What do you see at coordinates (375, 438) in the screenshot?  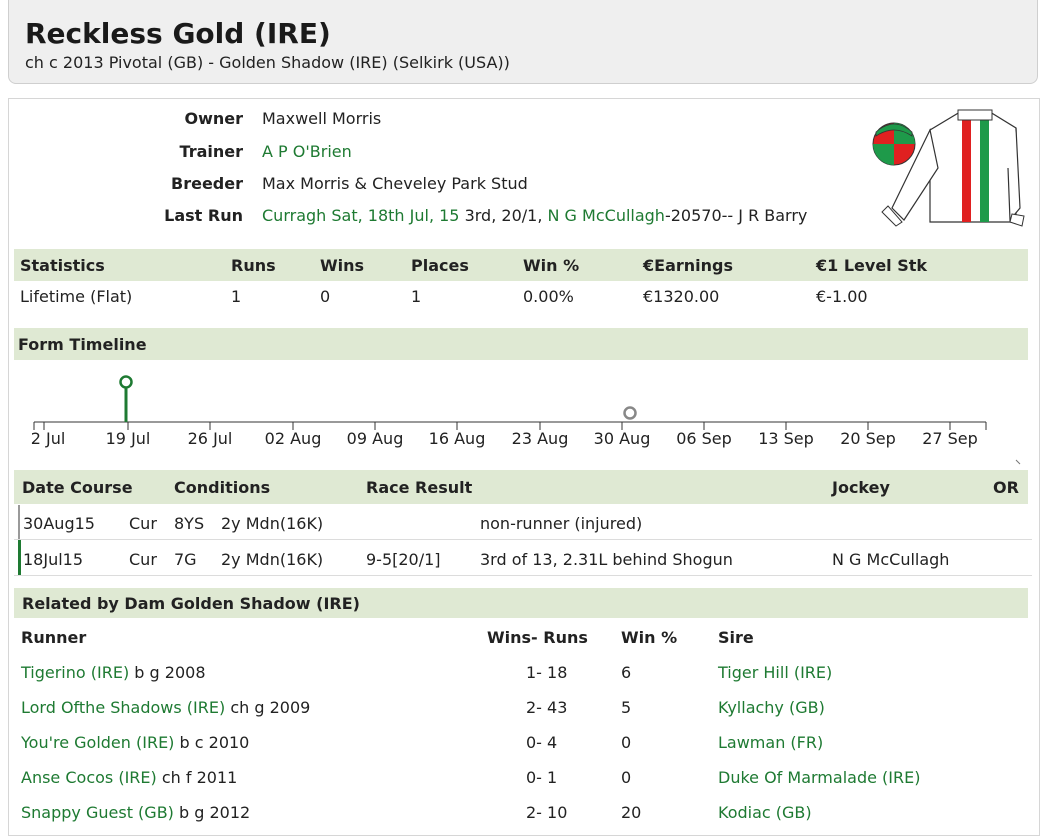 I see `timeline-label: 09 Aug` at bounding box center [375, 438].